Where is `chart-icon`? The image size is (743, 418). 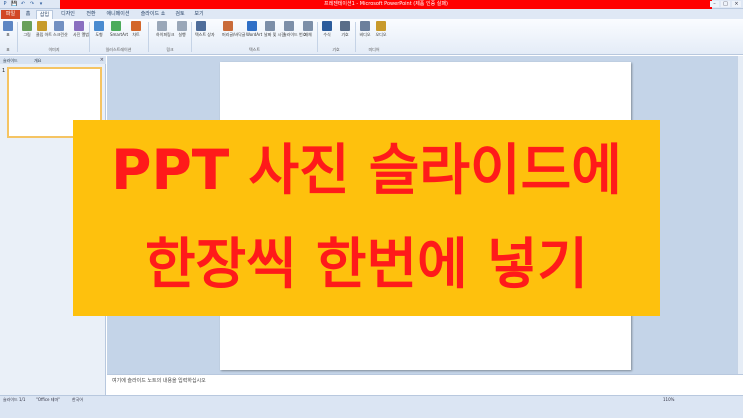
chart-icon is located at coordinates (136, 26).